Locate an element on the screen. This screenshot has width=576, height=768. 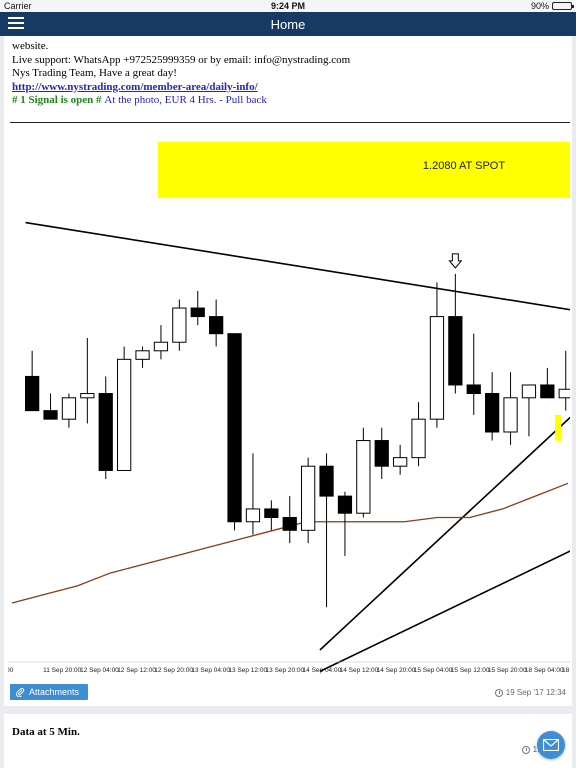
x-tick-label: 14 Sep 04:00 is located at coordinates (322, 670).